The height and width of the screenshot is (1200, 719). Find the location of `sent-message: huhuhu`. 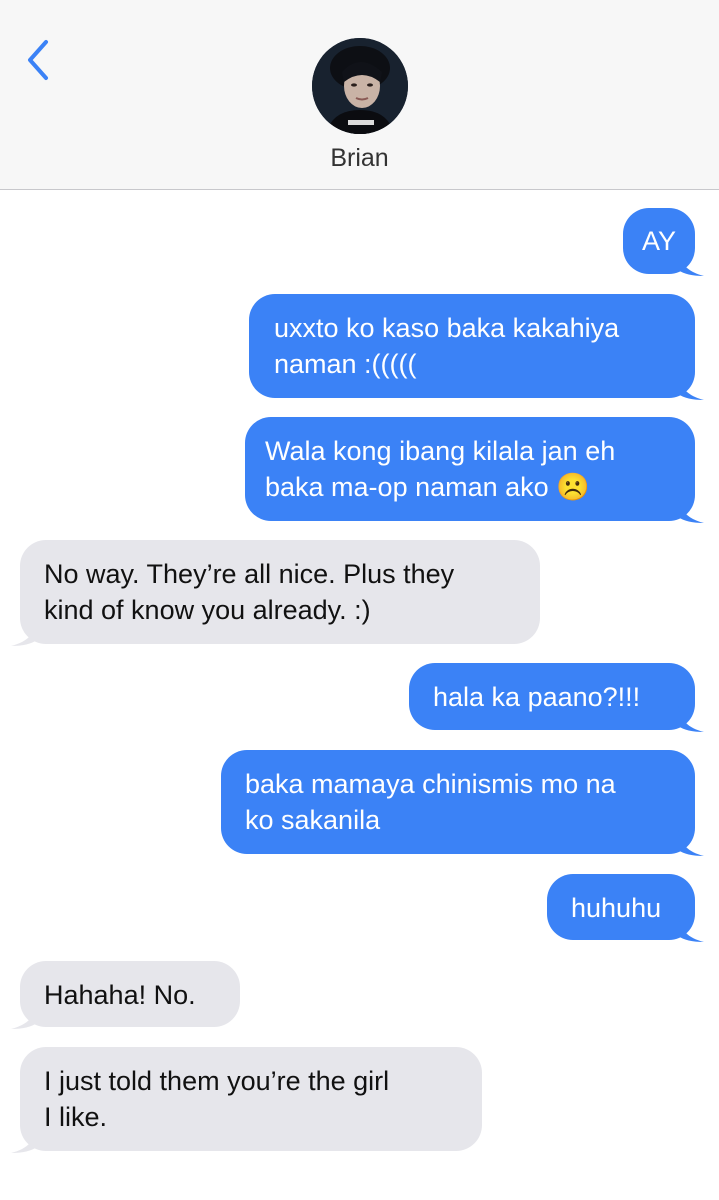

sent-message: huhuhu is located at coordinates (625, 908).